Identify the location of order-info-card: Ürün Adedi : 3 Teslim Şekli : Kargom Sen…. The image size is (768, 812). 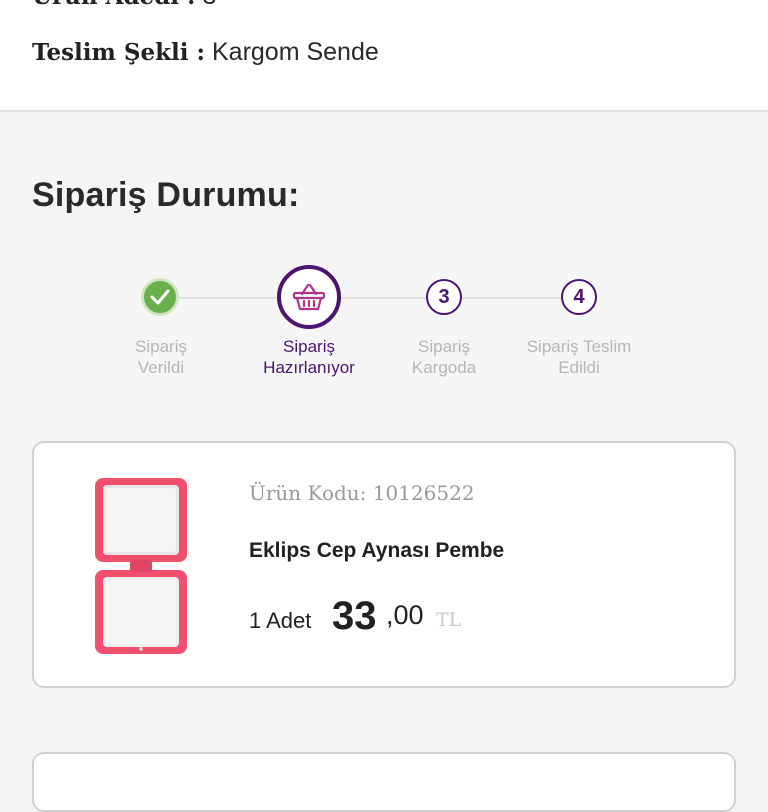
(384, 56).